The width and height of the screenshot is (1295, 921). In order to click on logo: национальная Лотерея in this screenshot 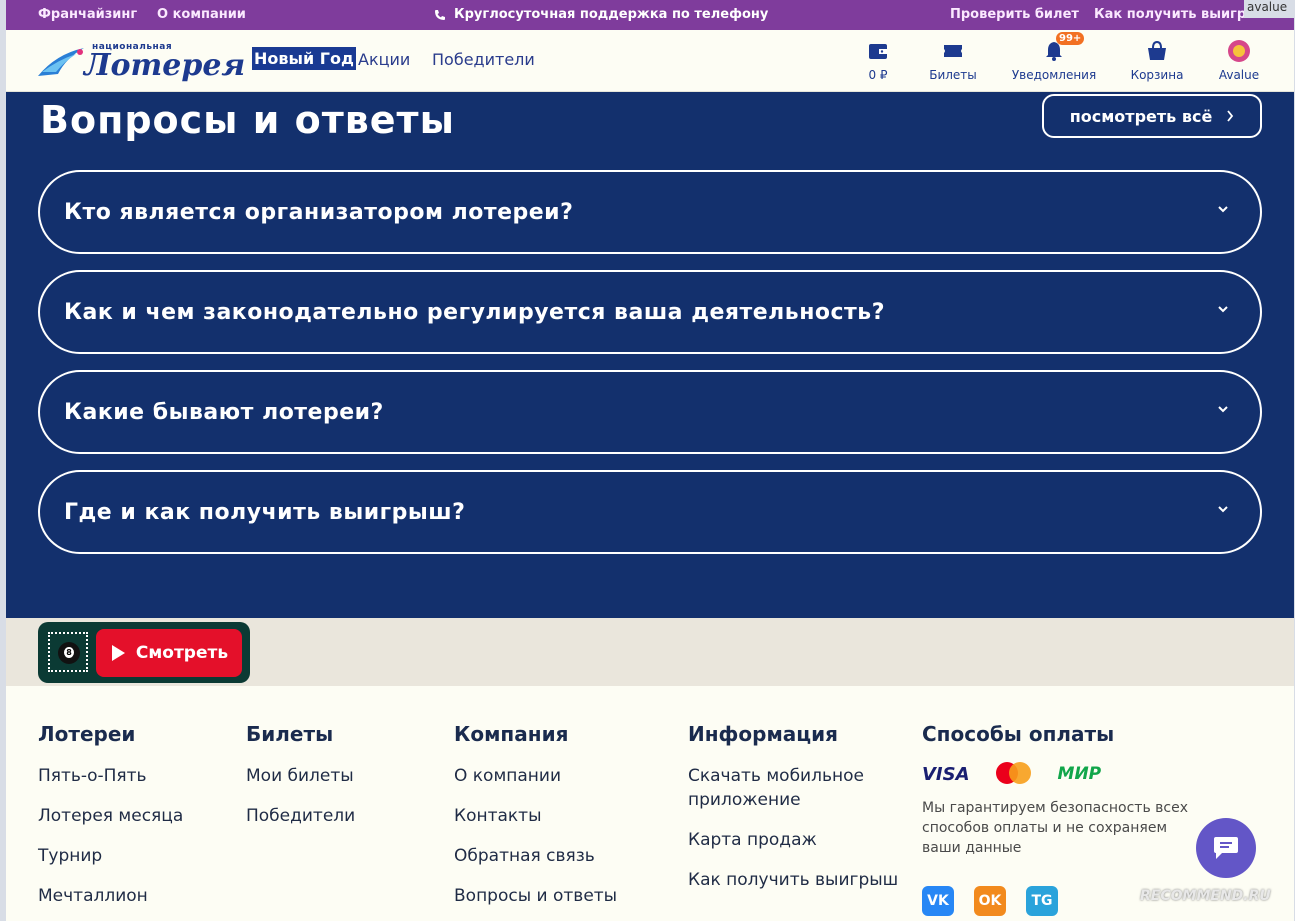, I will do `click(140, 61)`.